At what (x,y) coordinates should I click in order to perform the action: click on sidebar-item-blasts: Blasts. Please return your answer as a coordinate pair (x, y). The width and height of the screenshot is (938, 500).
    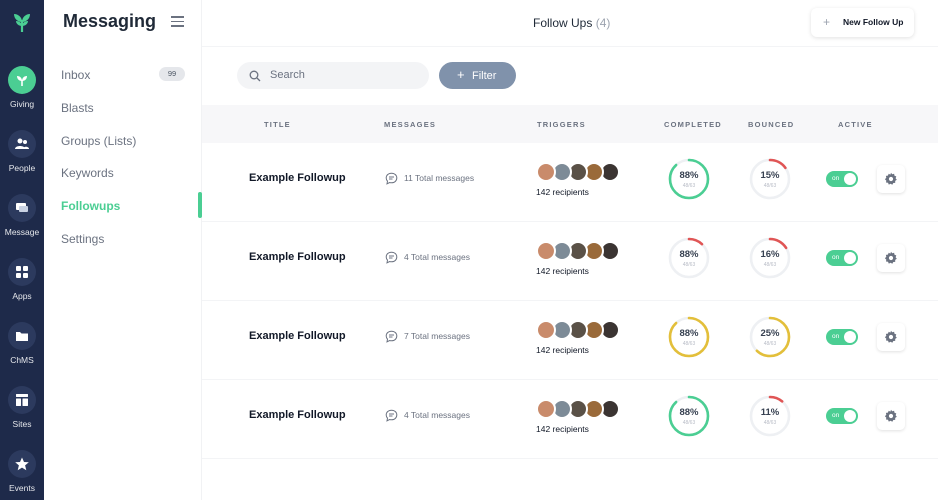
    Looking at the image, I should click on (77, 108).